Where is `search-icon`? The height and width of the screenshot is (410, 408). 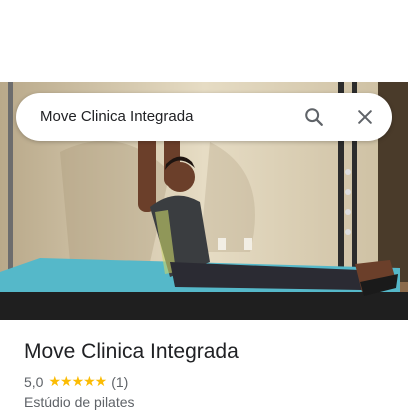
search-icon is located at coordinates (314, 117).